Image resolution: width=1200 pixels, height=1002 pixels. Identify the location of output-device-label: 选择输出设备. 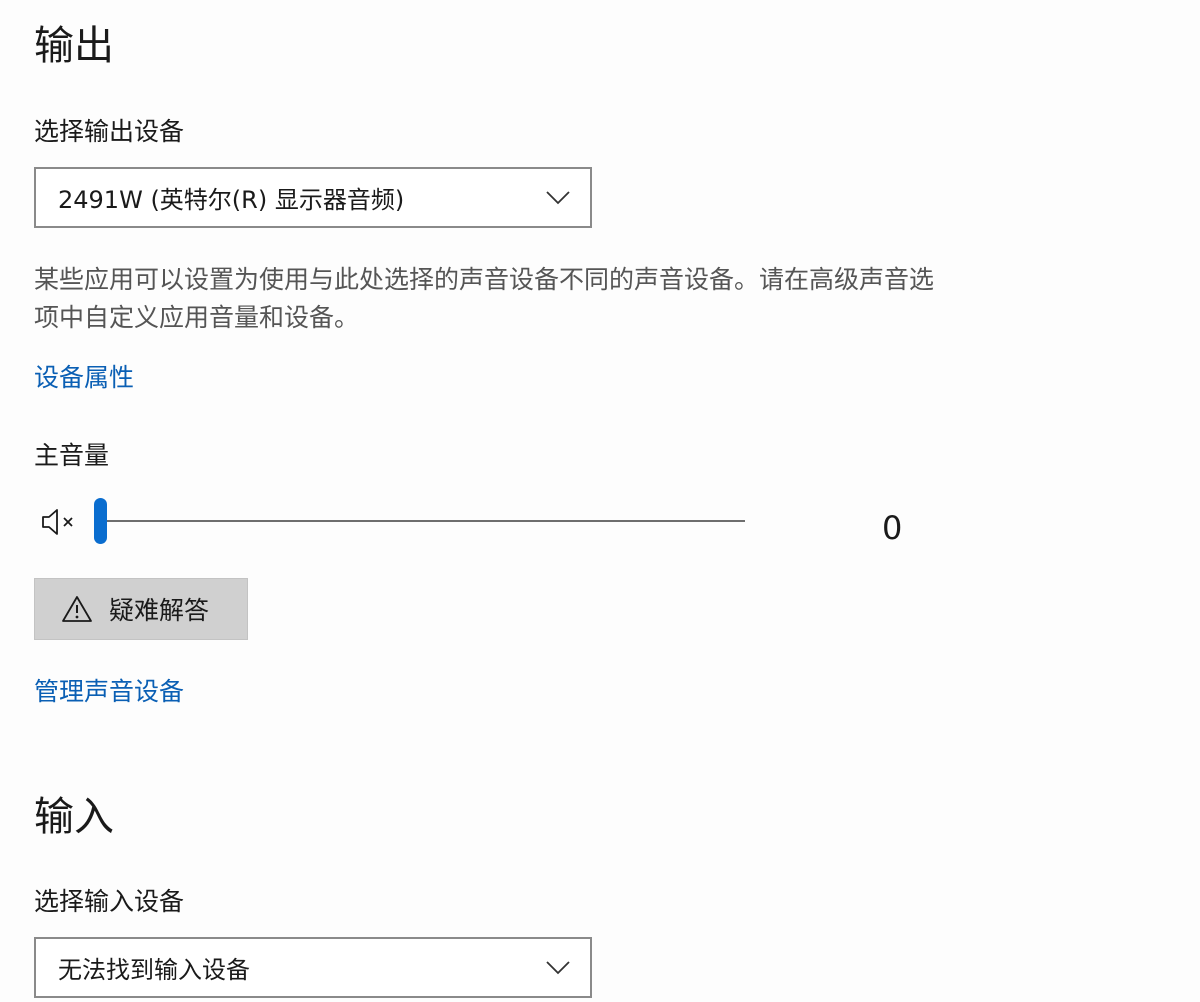
(109, 131).